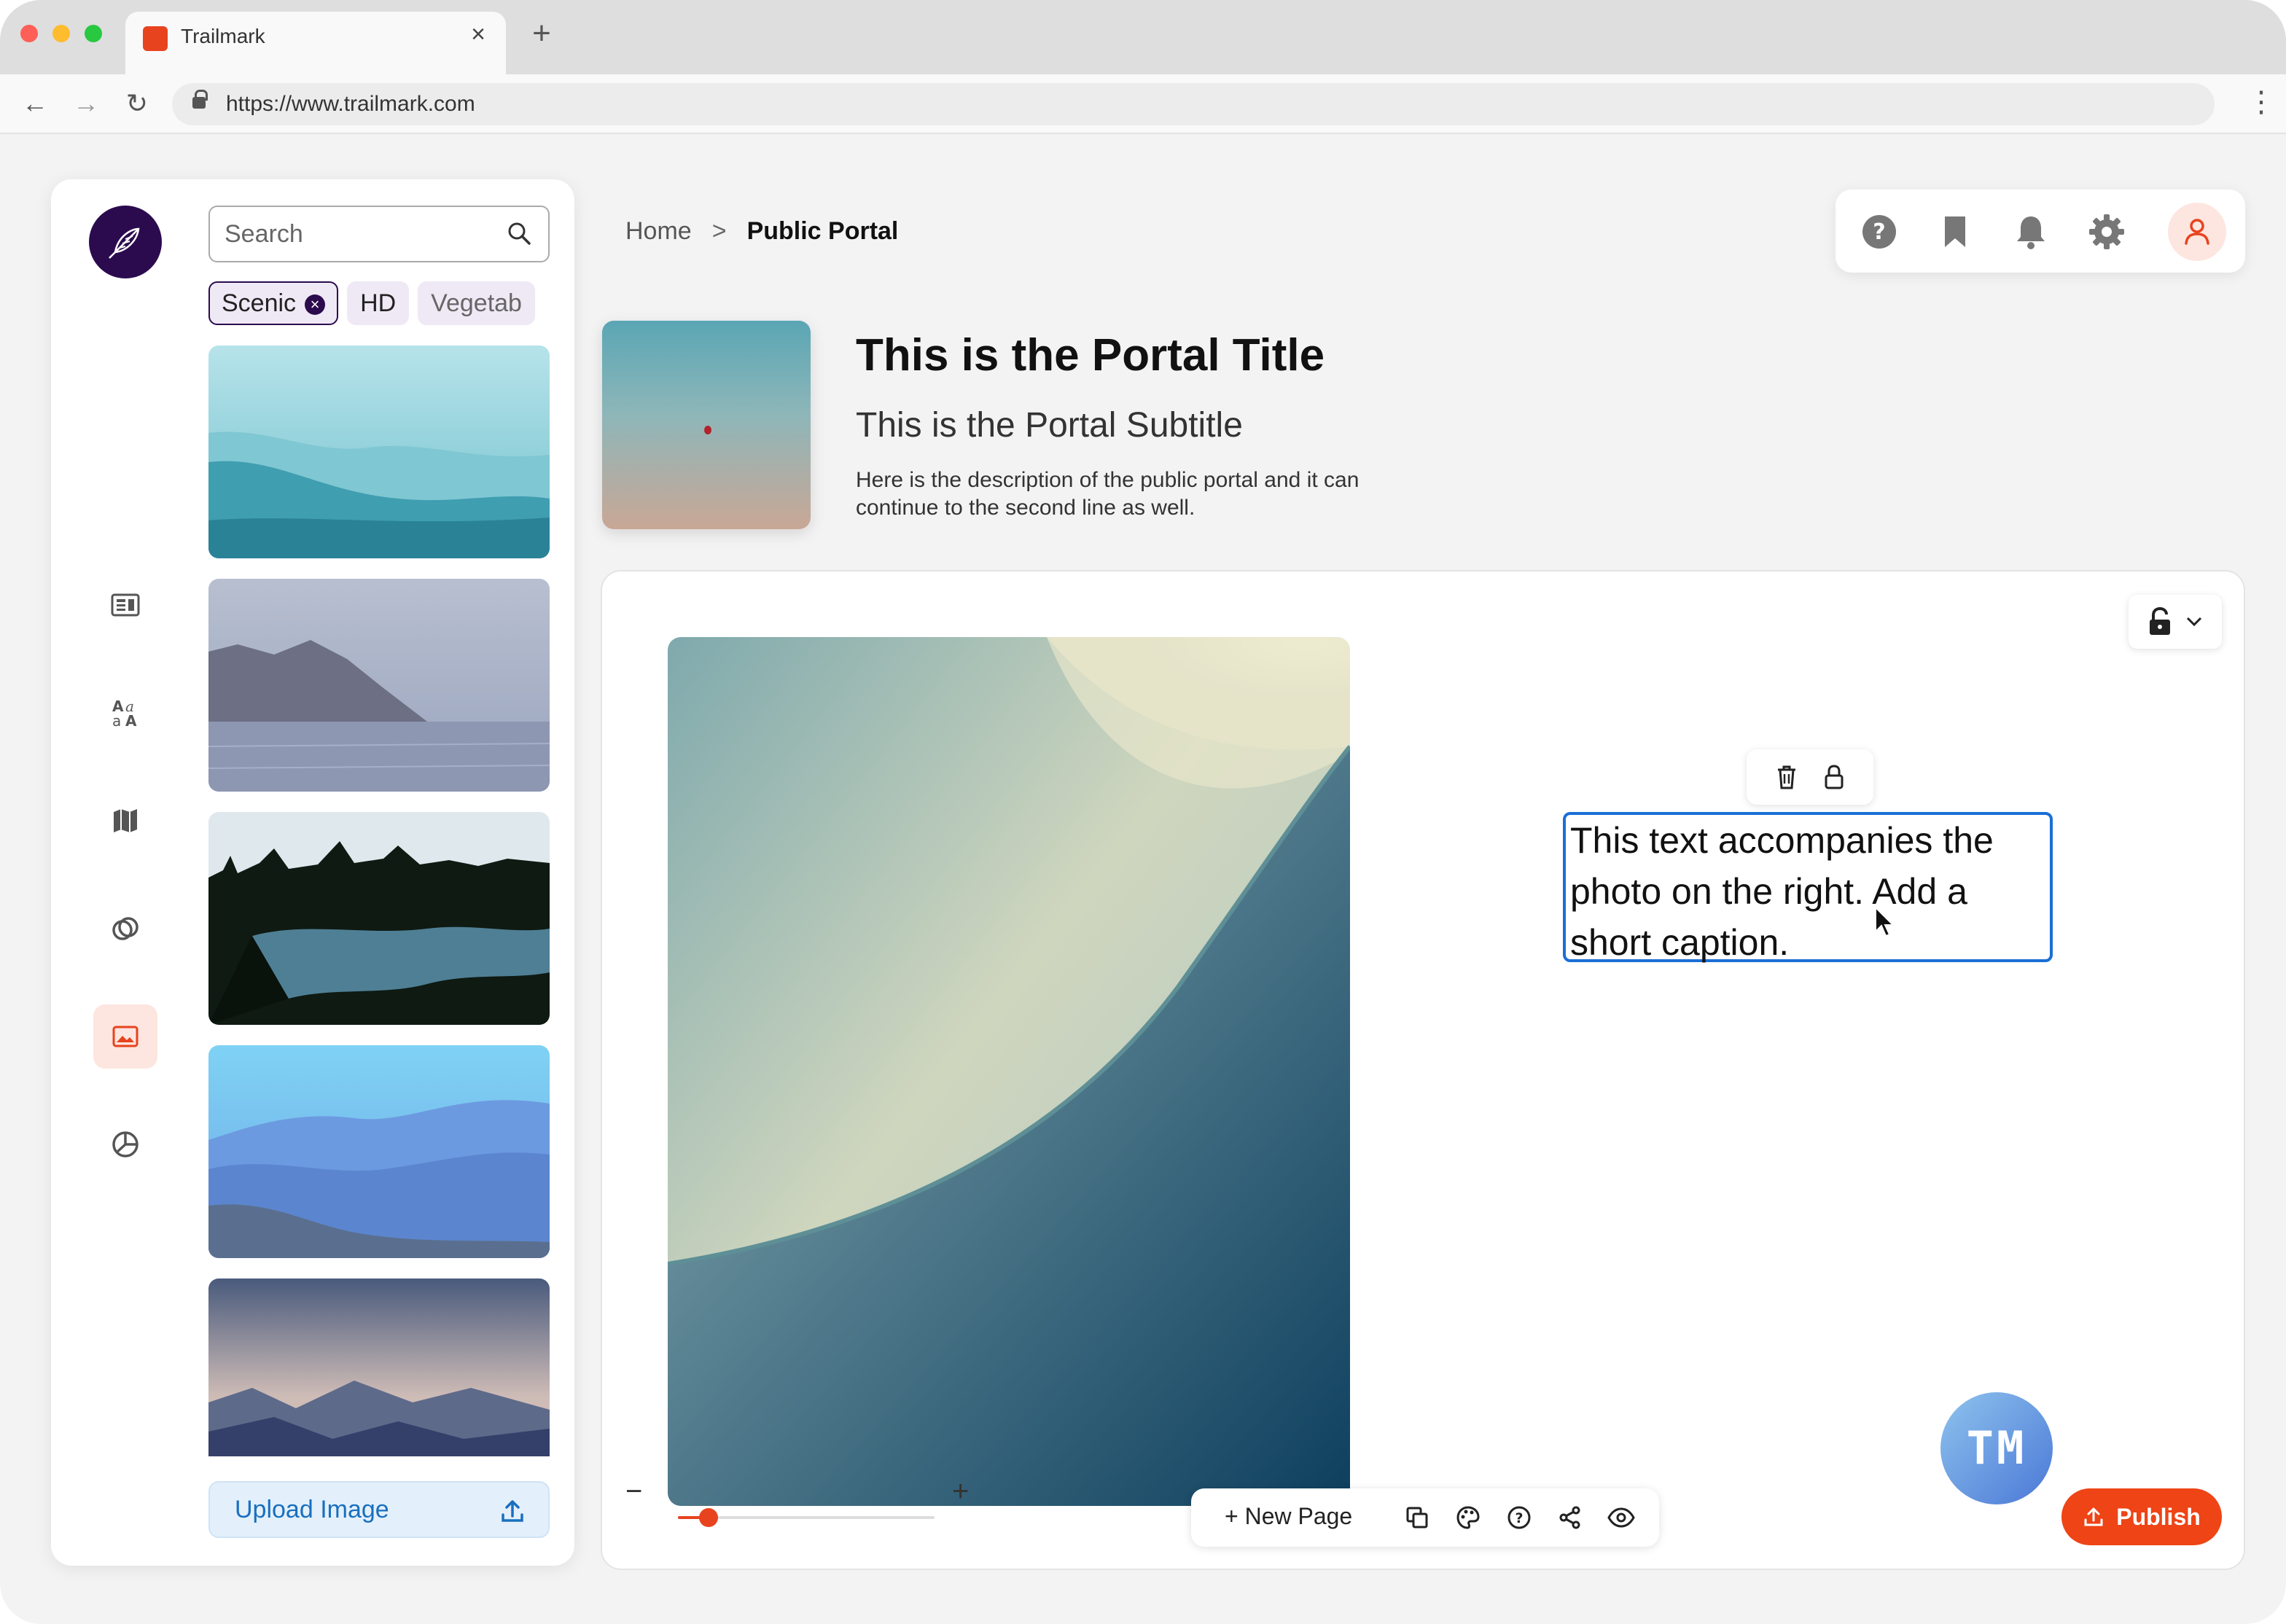 The image size is (2286, 1624). What do you see at coordinates (259, 303) in the screenshot?
I see `chip-label: Scenic` at bounding box center [259, 303].